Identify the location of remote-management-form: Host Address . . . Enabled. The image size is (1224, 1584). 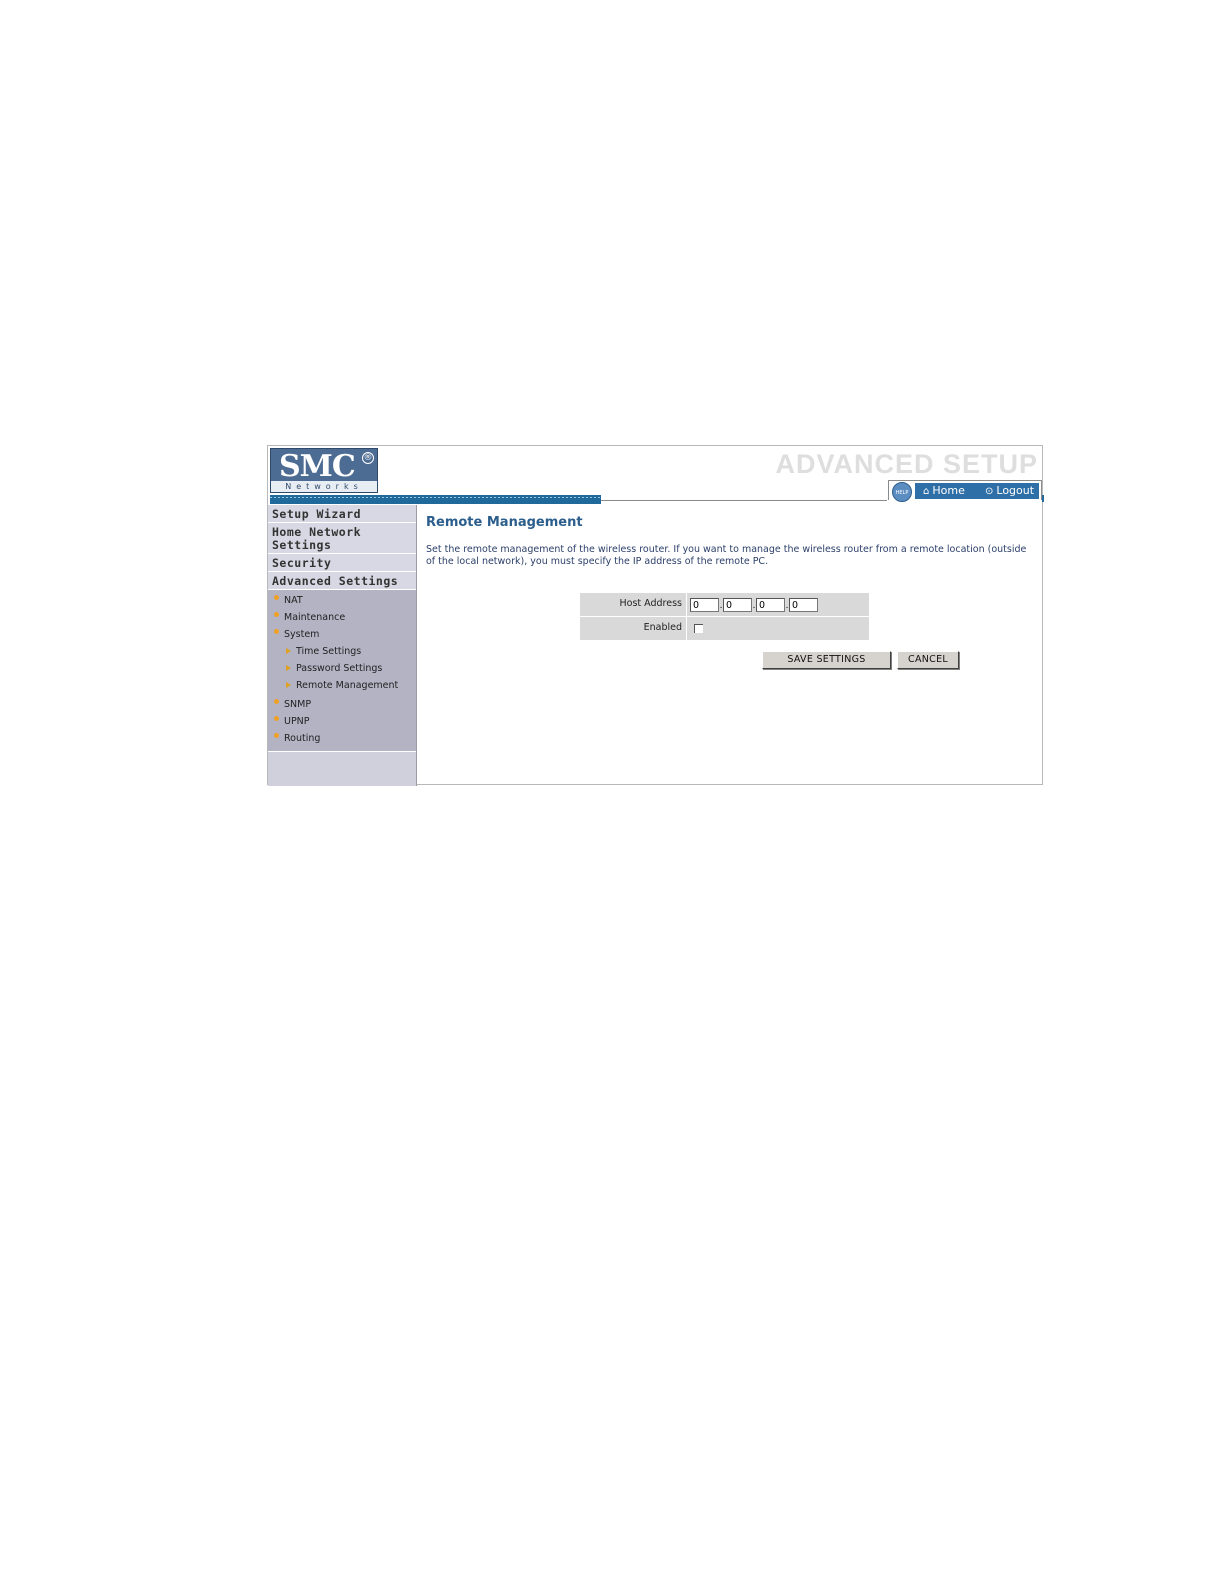
(724, 616).